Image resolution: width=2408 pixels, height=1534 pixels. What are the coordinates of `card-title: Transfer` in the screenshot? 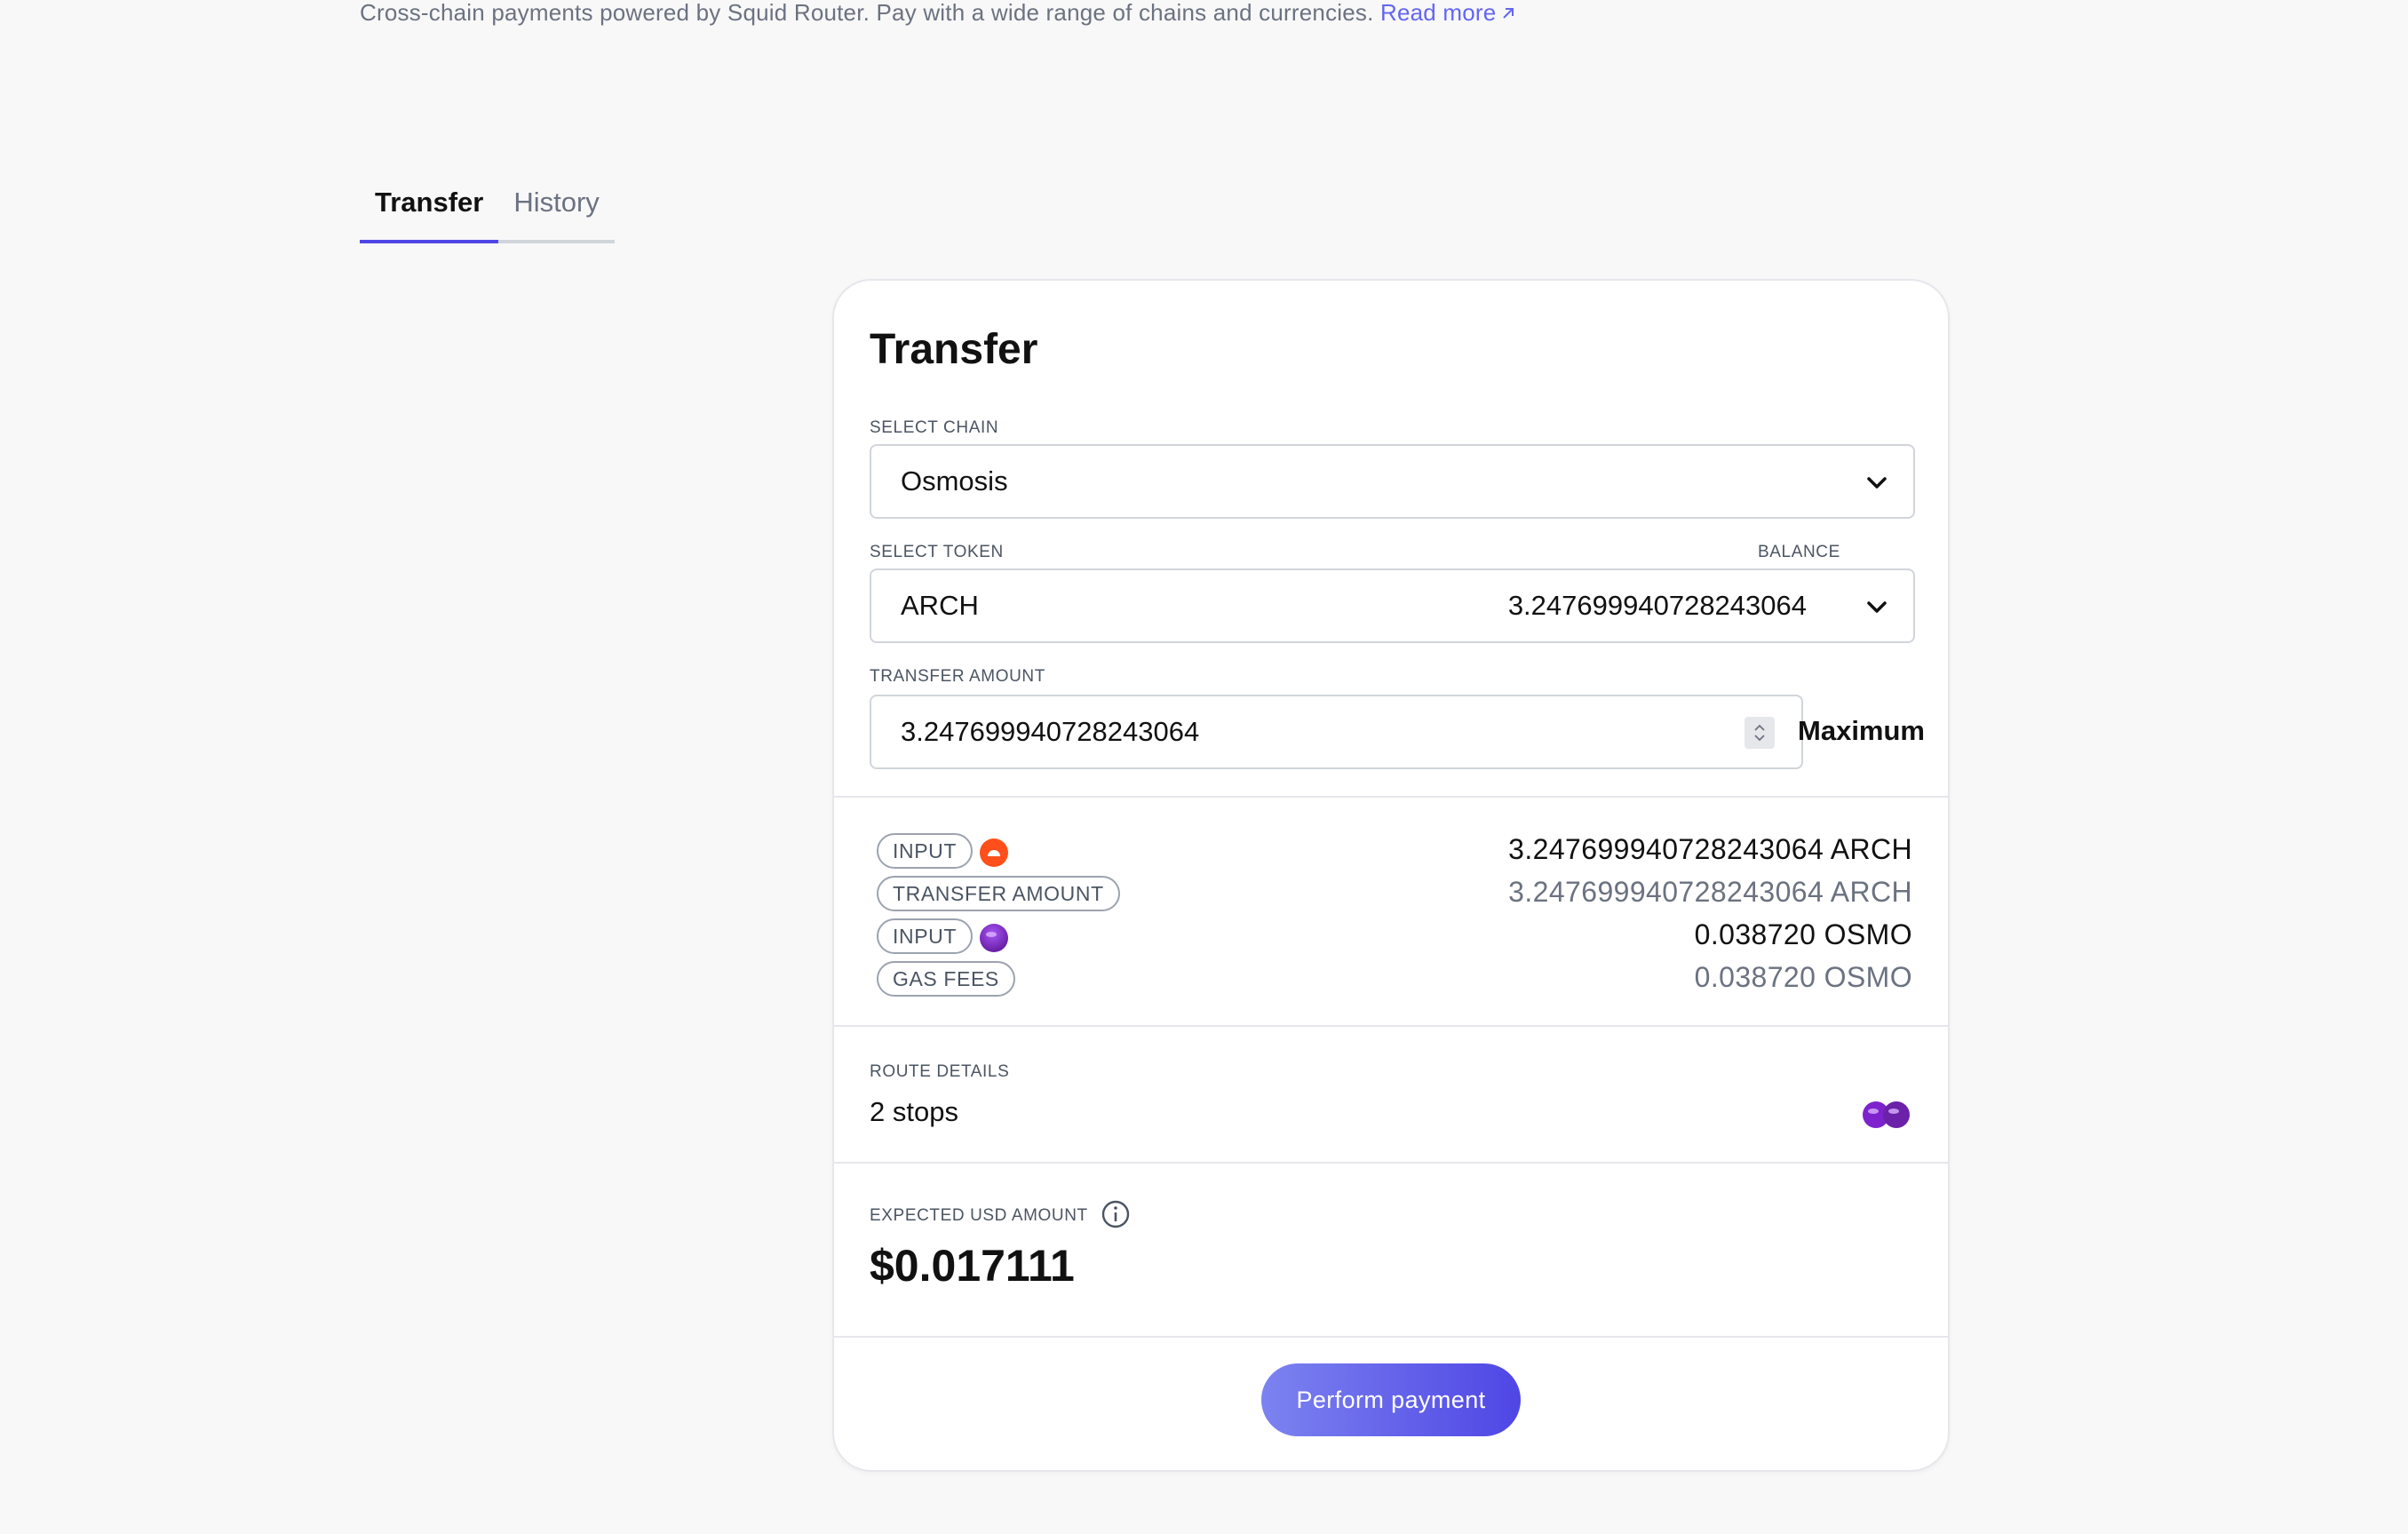 It's located at (954, 349).